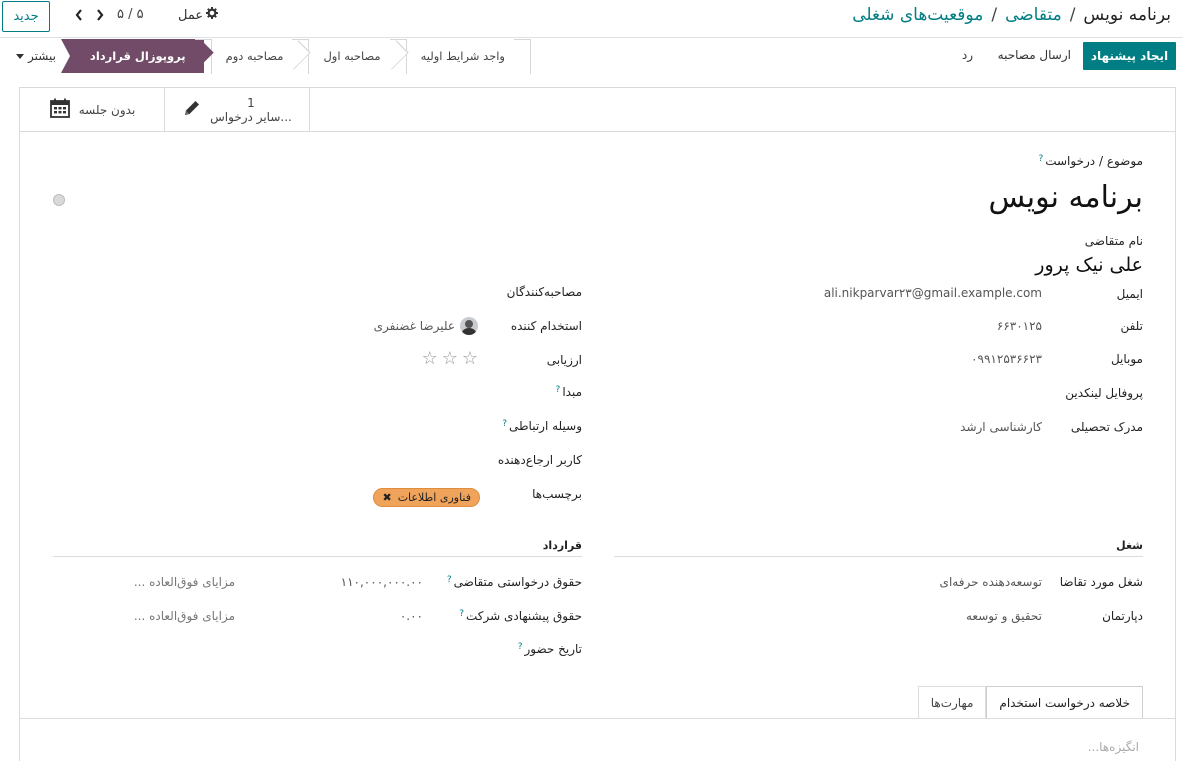 This screenshot has height=761, width=1183. Describe the element at coordinates (1004, 616) in the screenshot. I see `department-field: تحقیق و توسعه` at that location.